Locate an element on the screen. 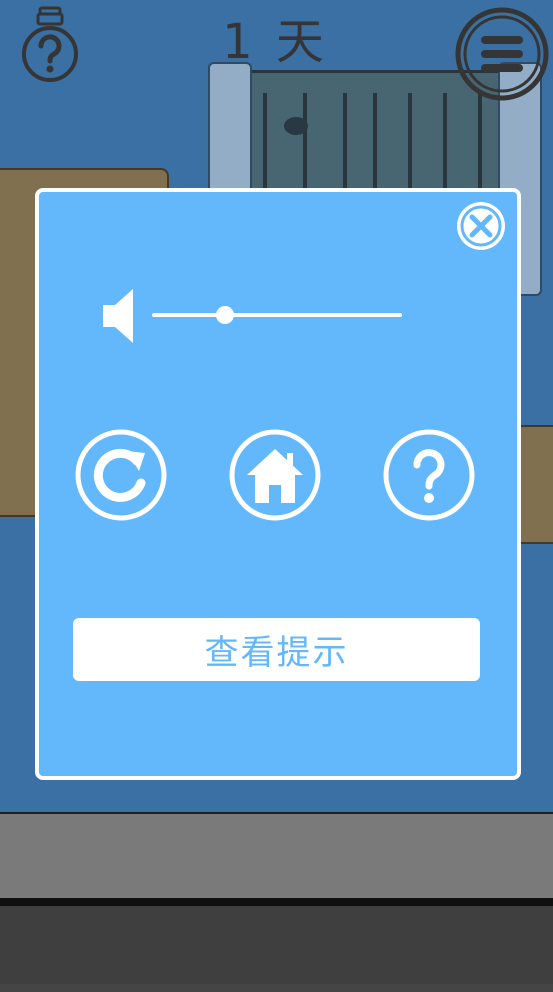 The image size is (553, 992). question-icon is located at coordinates (429, 475).